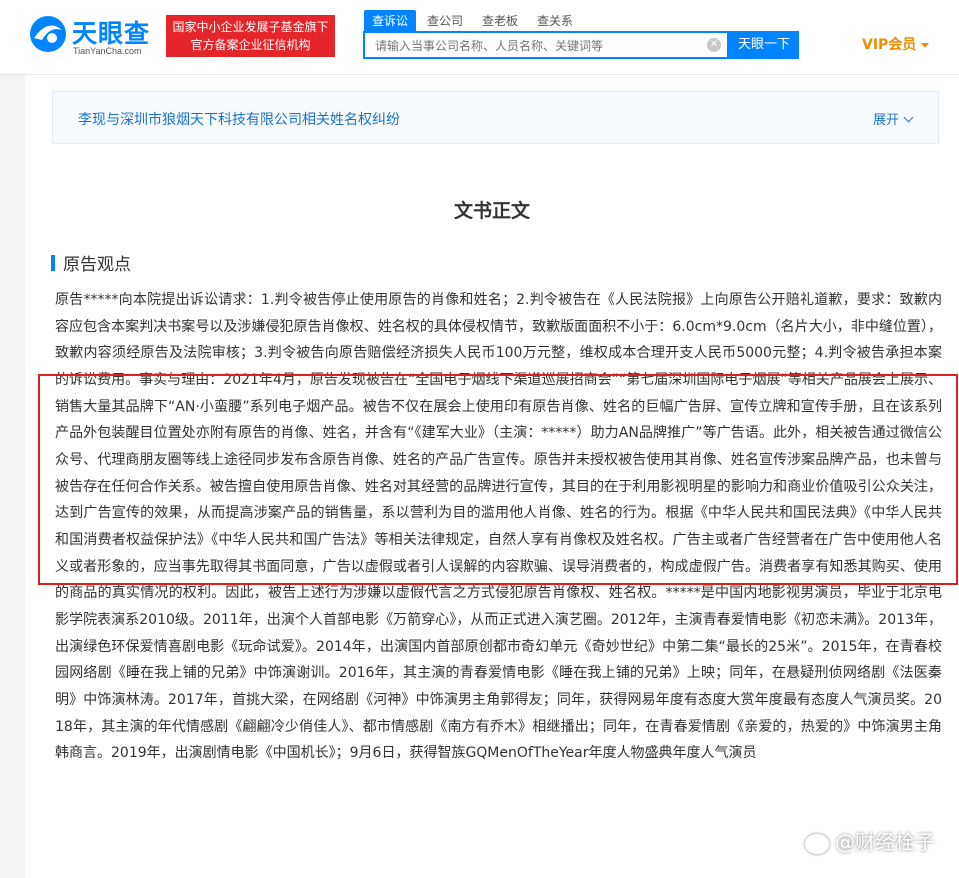 The height and width of the screenshot is (878, 959). I want to click on clear-icon: ✕, so click(714, 45).